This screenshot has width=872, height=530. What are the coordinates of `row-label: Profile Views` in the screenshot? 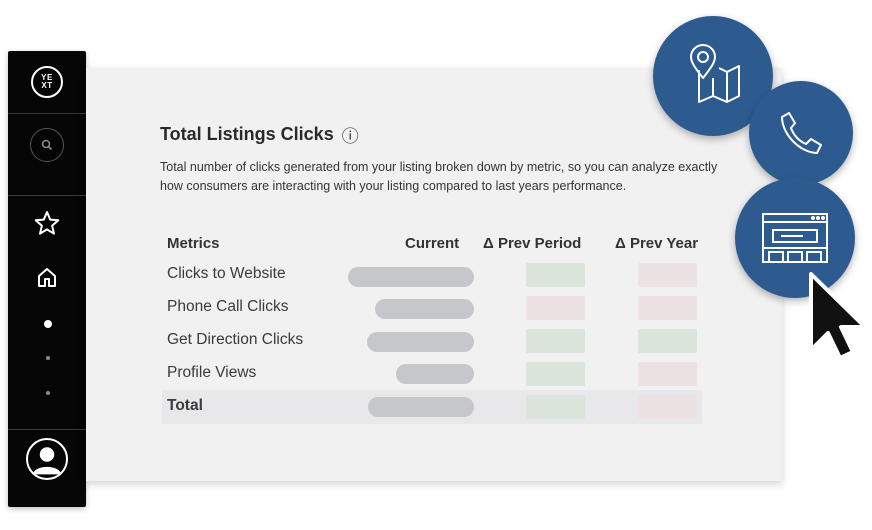 It's located at (212, 372).